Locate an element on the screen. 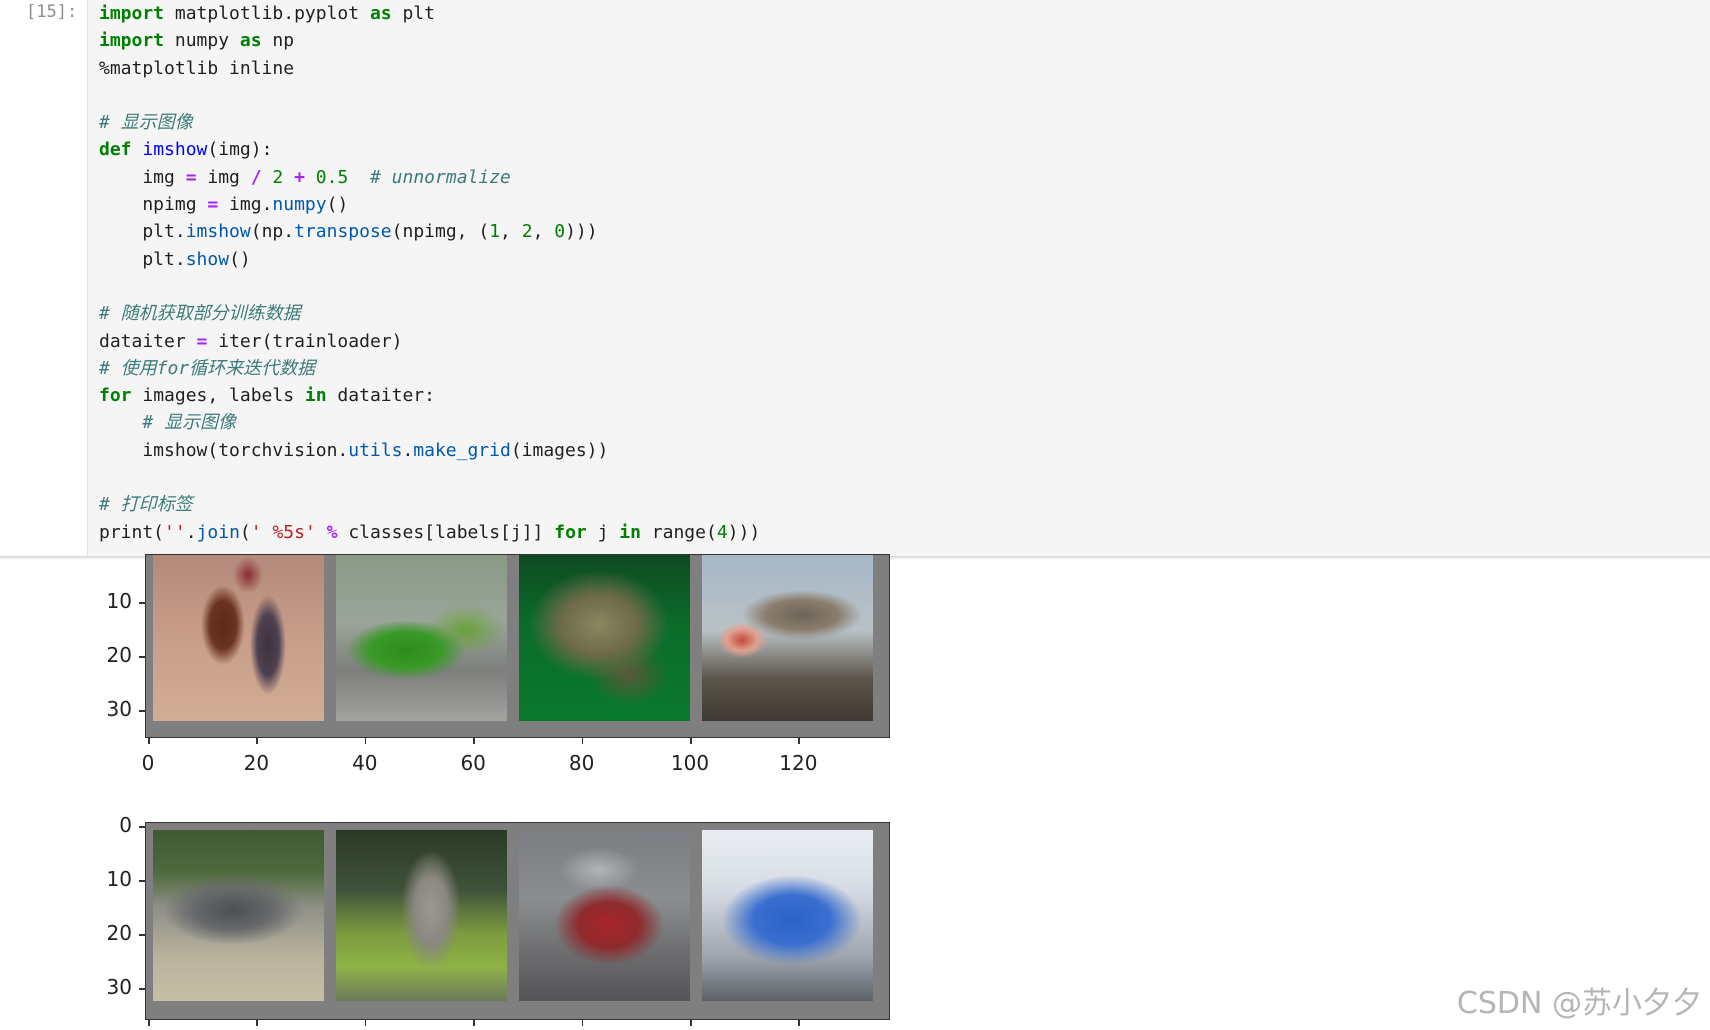  x-tick-label: 60 is located at coordinates (473, 763).